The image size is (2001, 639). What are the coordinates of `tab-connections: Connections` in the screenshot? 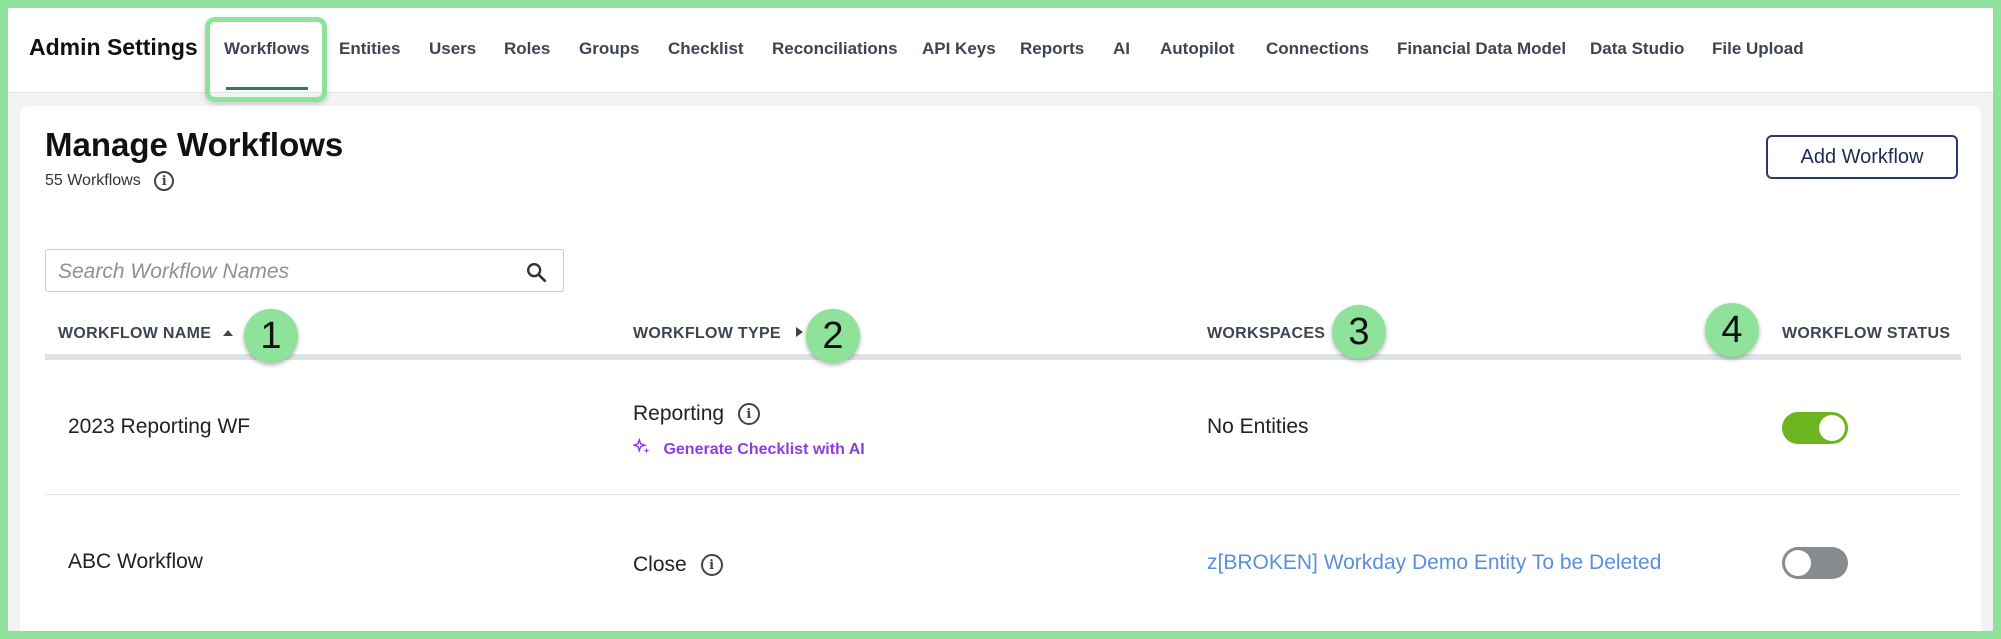 It's located at (1317, 49).